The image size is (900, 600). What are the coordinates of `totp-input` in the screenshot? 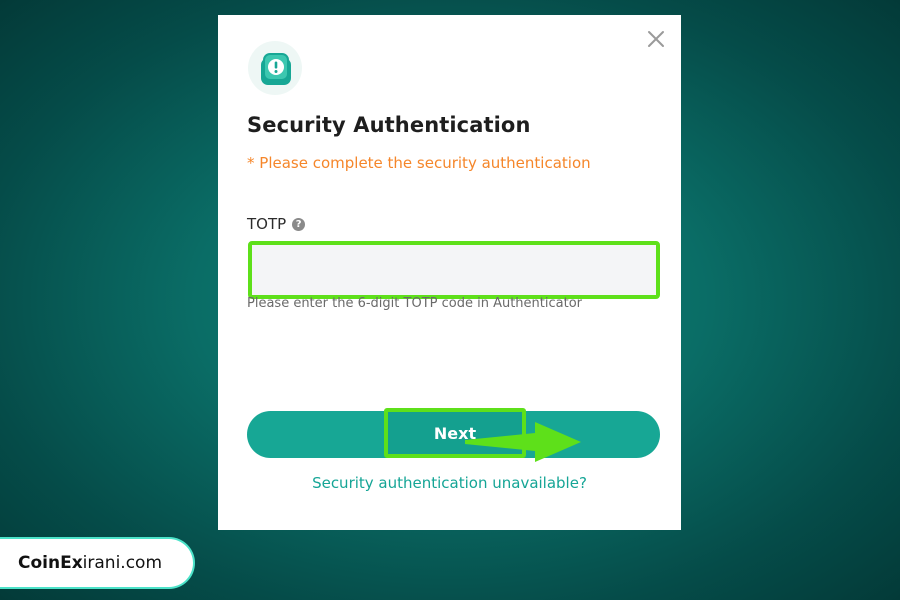 It's located at (454, 270).